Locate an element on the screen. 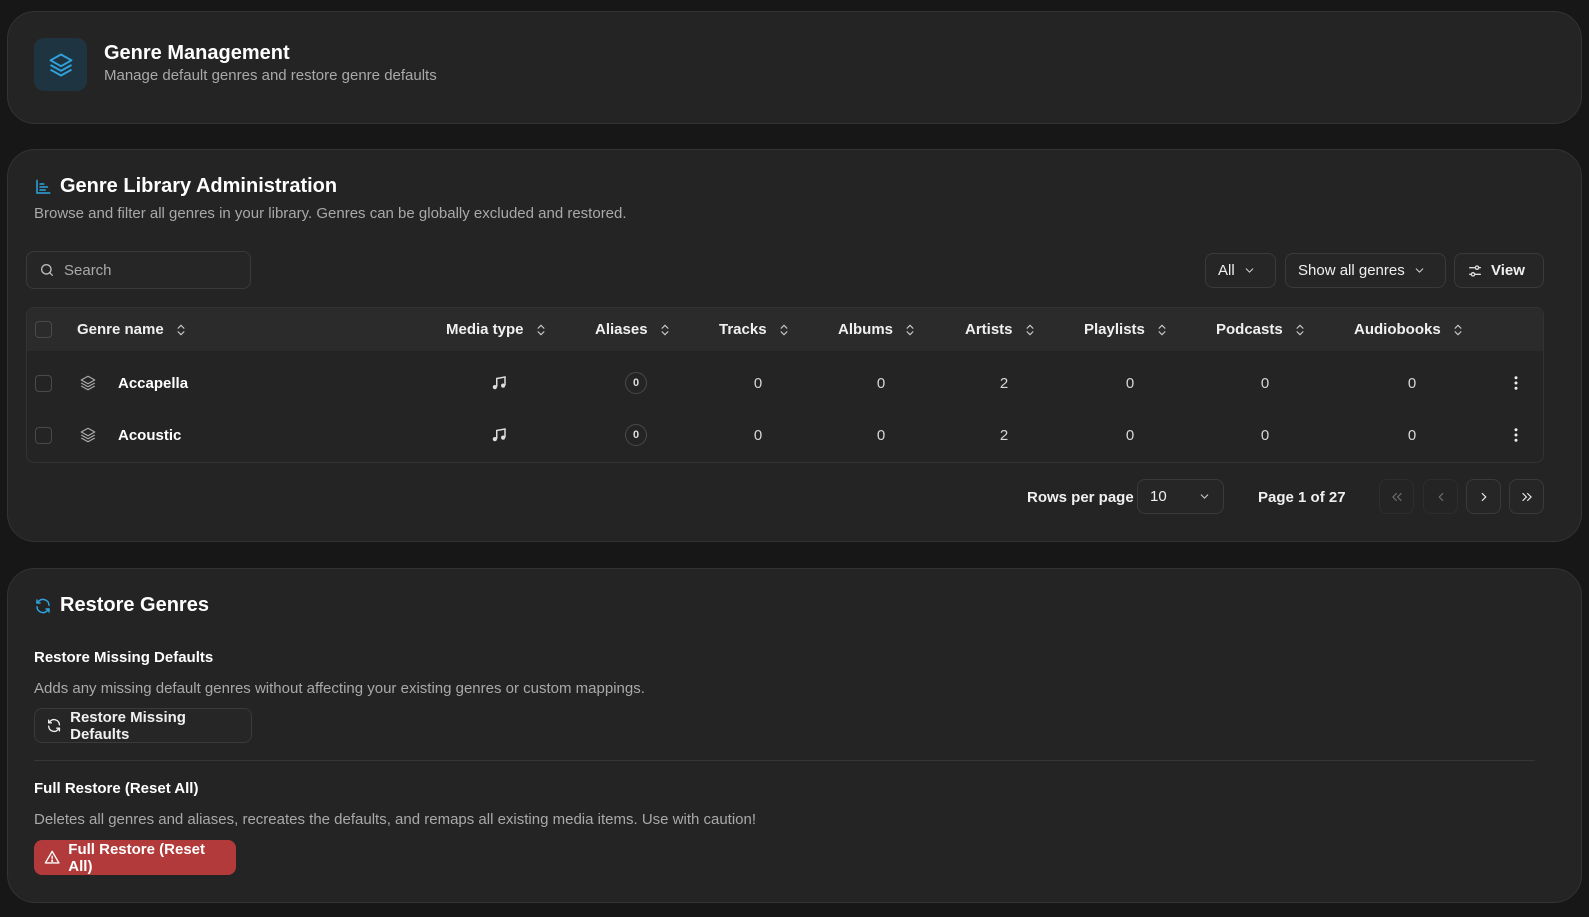 The image size is (1589, 917). chart-icon is located at coordinates (43, 186).